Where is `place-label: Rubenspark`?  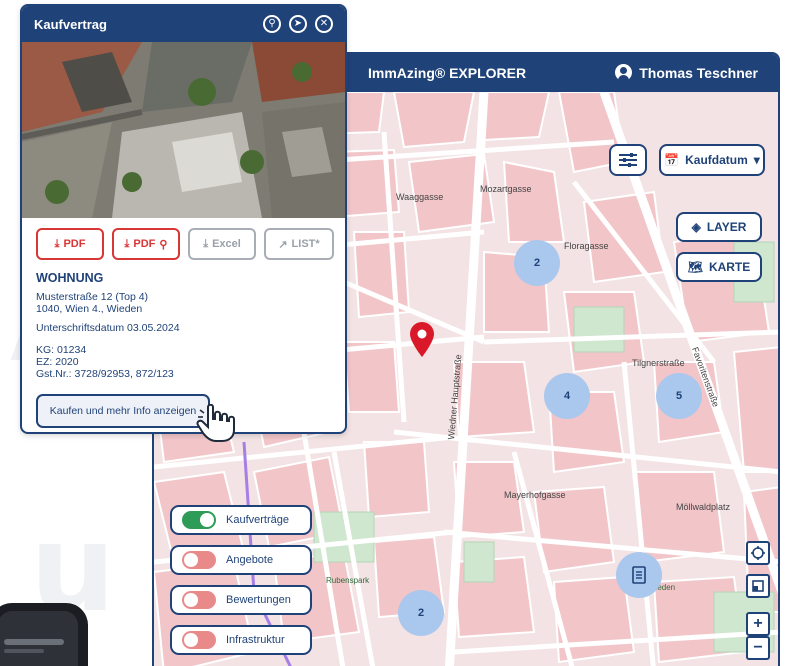 place-label: Rubenspark is located at coordinates (348, 580).